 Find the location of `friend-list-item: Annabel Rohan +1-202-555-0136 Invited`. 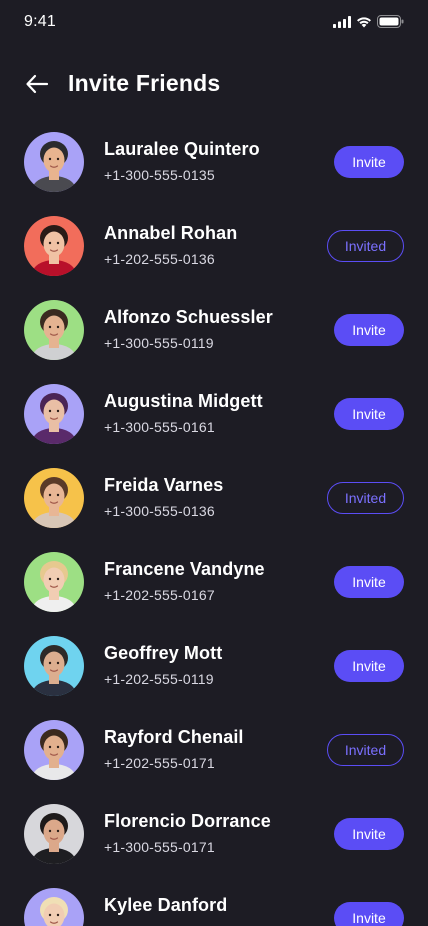

friend-list-item: Annabel Rohan +1-202-555-0136 Invited is located at coordinates (214, 256).